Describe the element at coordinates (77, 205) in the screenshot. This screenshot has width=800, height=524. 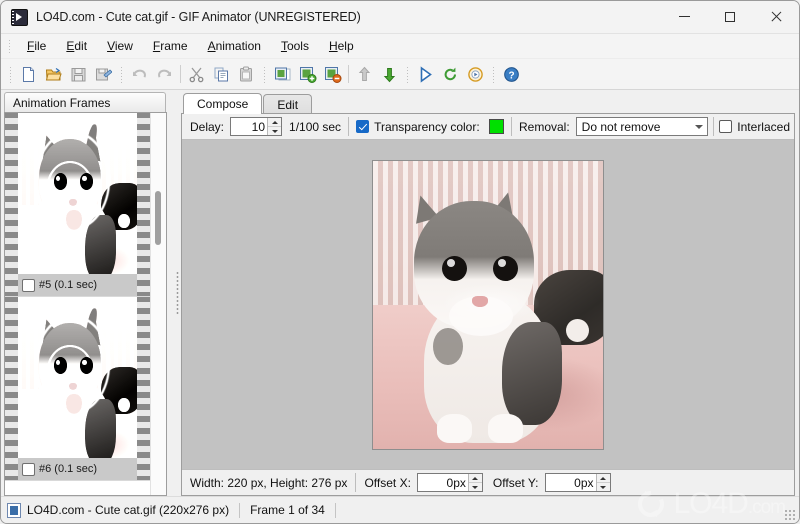
I see `frame-thumbnail-item: #5 (0.1 sec)` at that location.